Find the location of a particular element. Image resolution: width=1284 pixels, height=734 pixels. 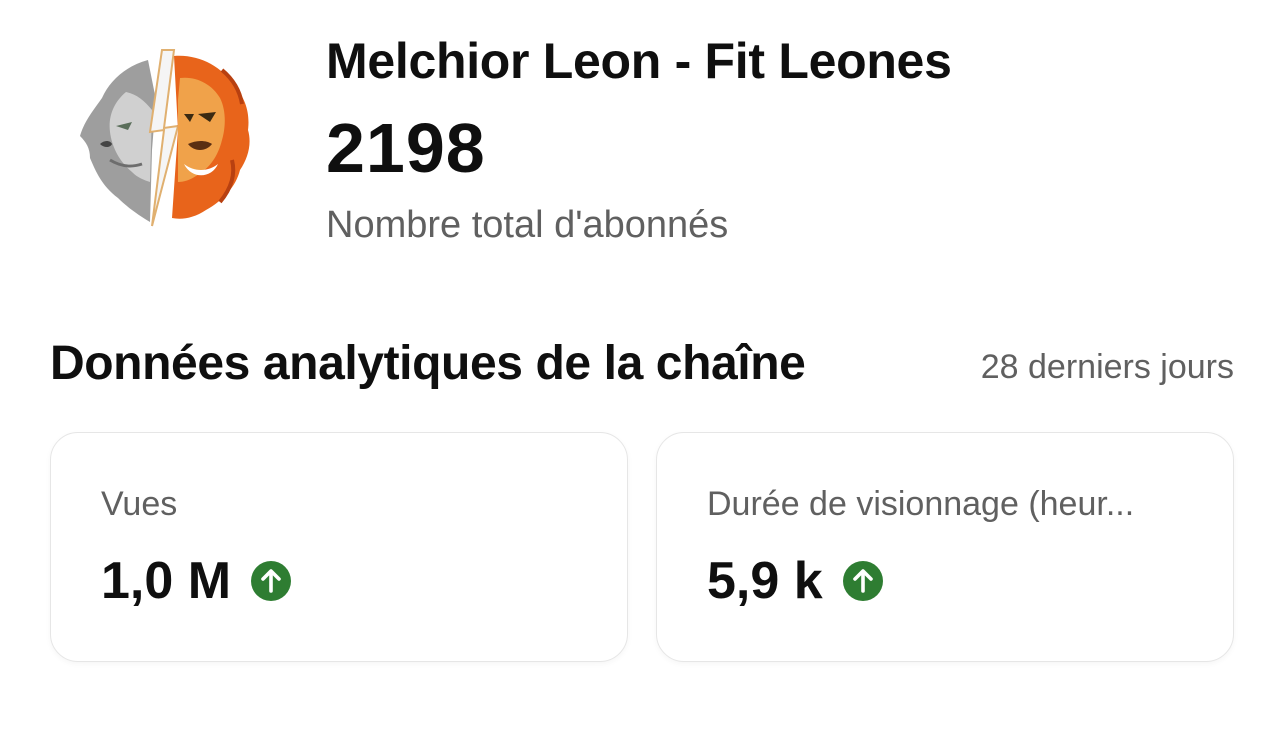

period-label: 28 derniers jours is located at coordinates (1107, 367).